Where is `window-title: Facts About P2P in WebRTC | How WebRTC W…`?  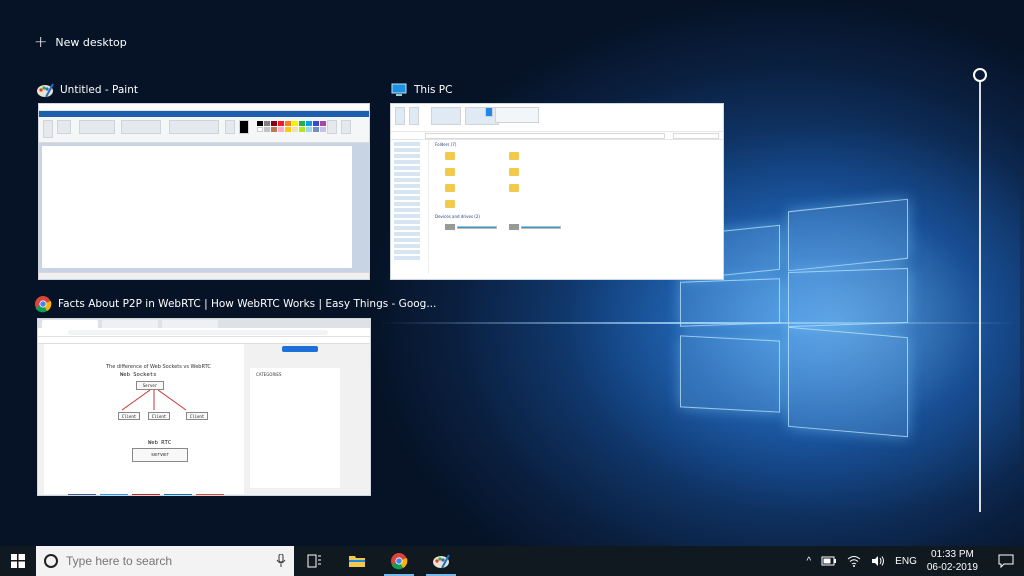 window-title: Facts About P2P in WebRTC | How WebRTC W… is located at coordinates (247, 304).